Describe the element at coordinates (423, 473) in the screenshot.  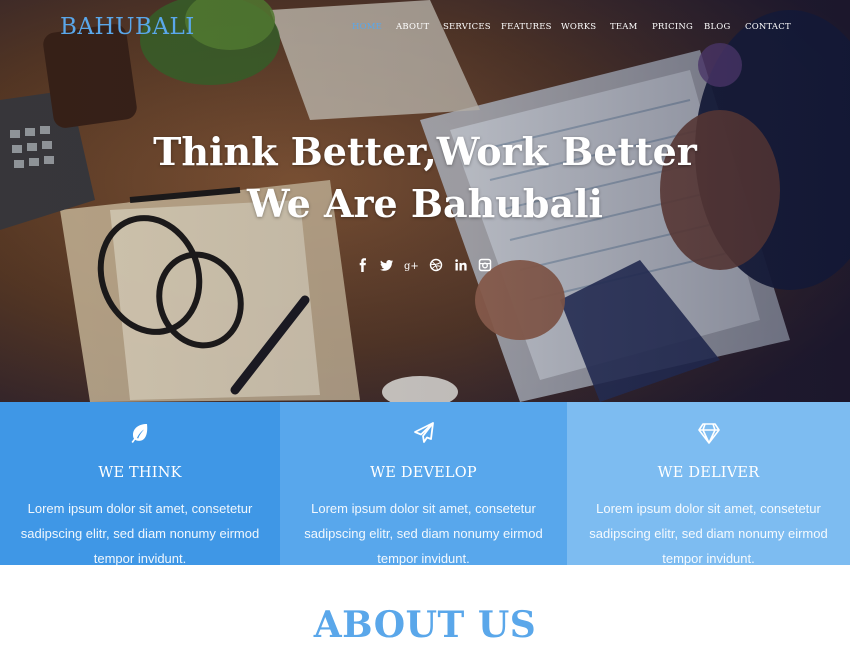
I see `feature-title: WE DEVELOP` at that location.